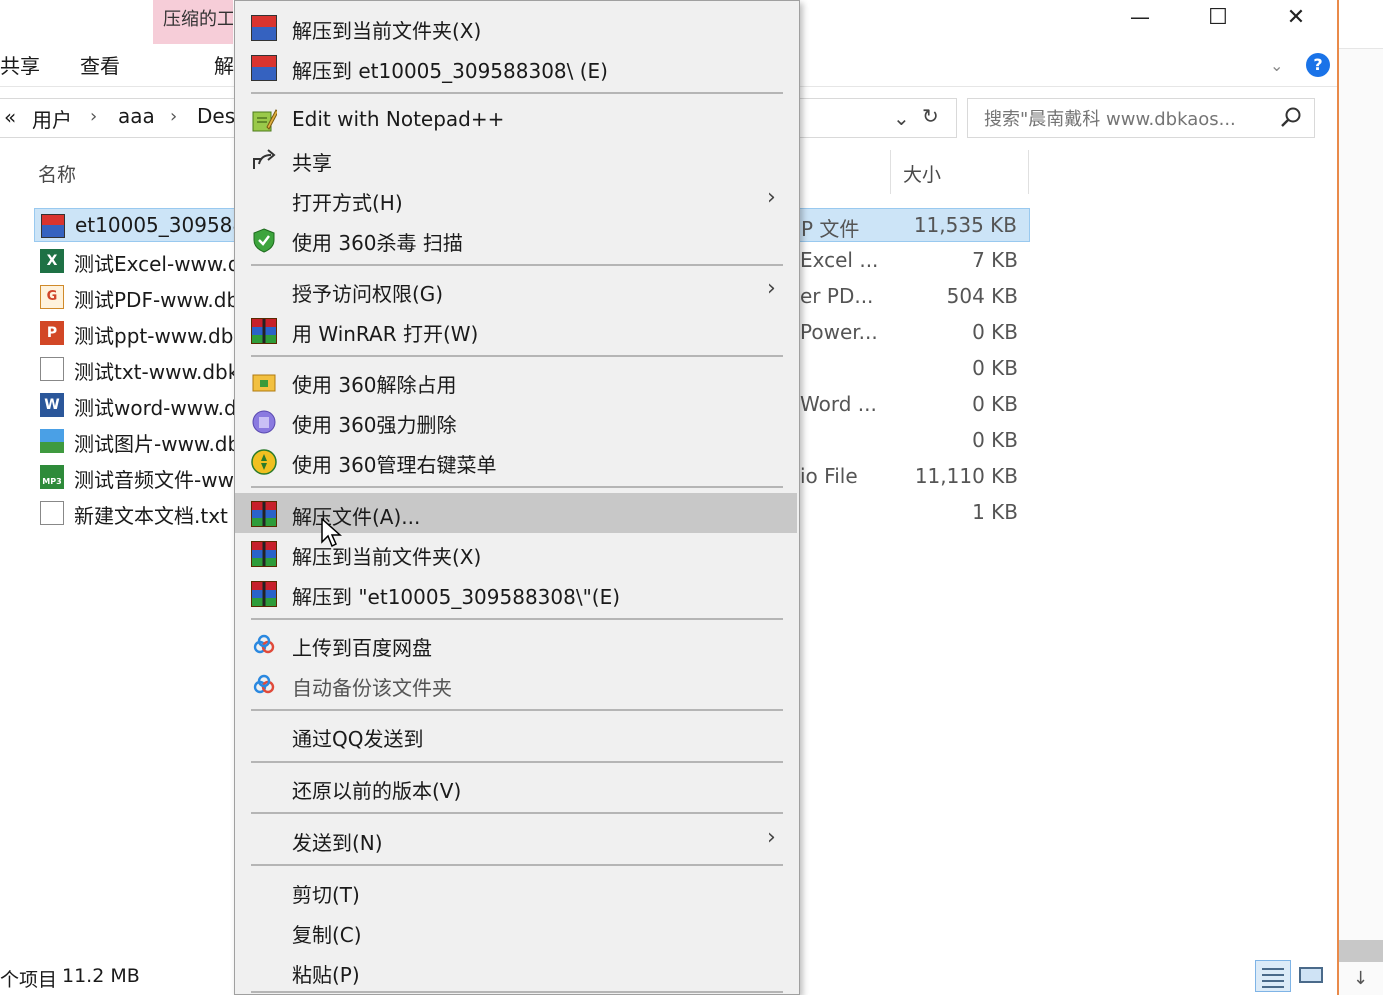 This screenshot has width=1383, height=995. What do you see at coordinates (516, 290) in the screenshot?
I see `menu-item-grant-access: 授予访问权限(G) ›` at bounding box center [516, 290].